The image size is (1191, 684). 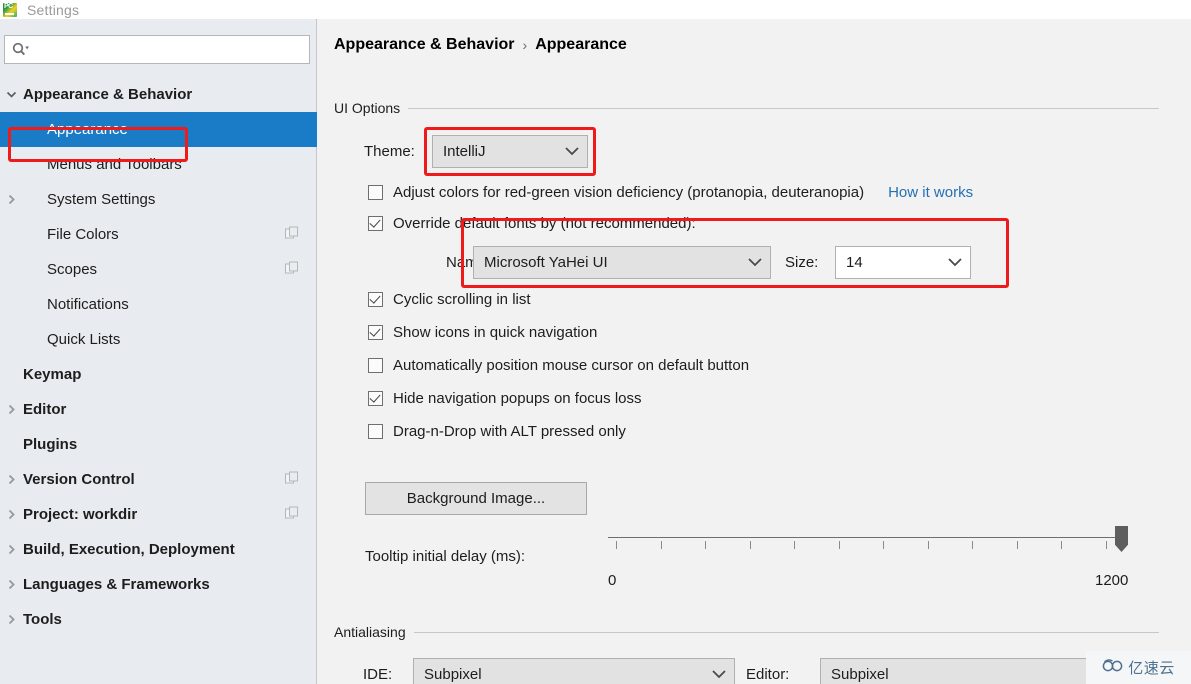 What do you see at coordinates (868, 537) in the screenshot?
I see `slider-track` at bounding box center [868, 537].